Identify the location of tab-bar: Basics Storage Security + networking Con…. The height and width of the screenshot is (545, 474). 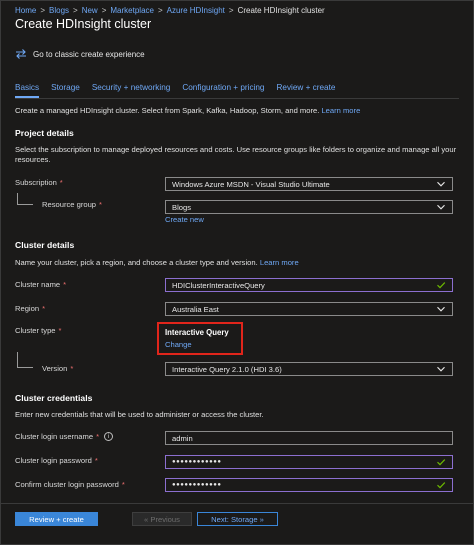
(237, 90).